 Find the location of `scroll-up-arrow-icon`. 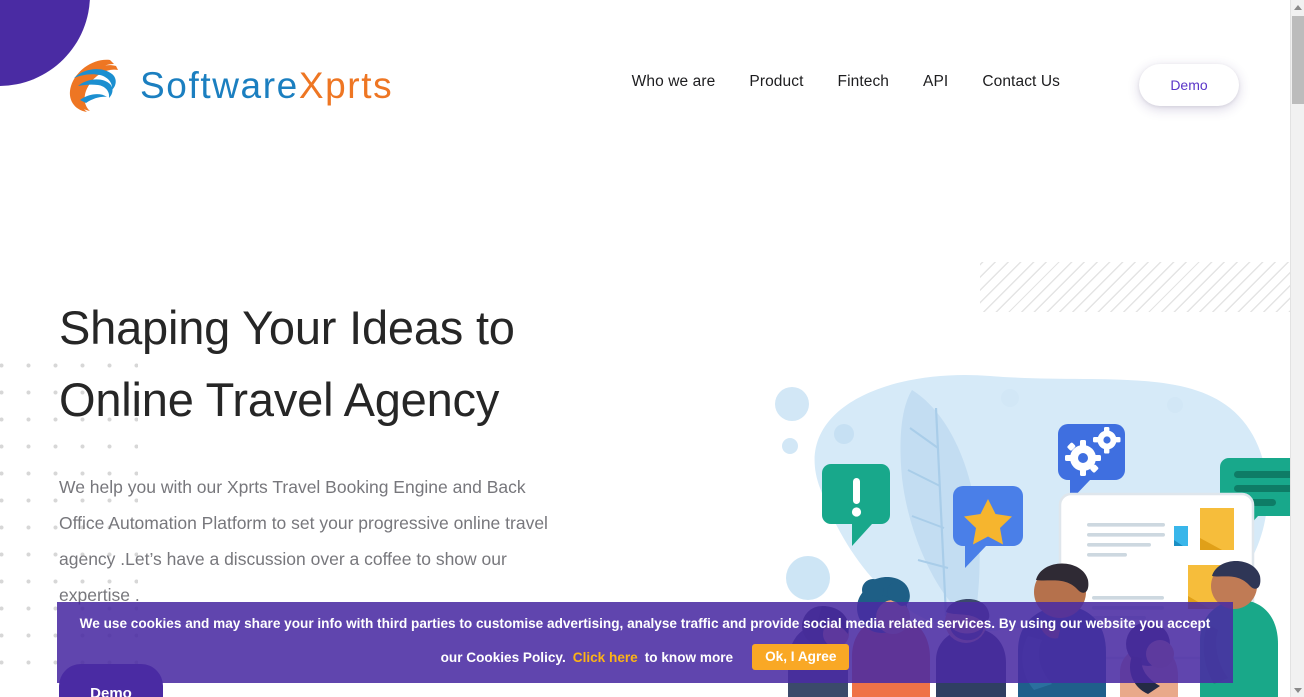

scroll-up-arrow-icon is located at coordinates (1297, 7).